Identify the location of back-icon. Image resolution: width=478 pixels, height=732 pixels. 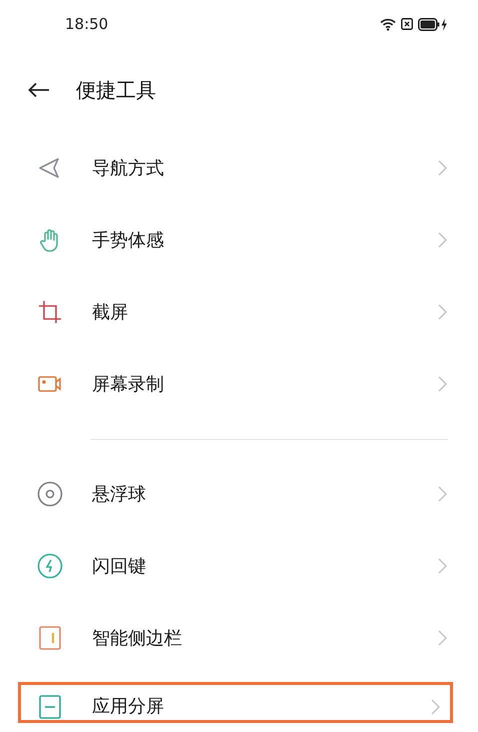
(39, 90).